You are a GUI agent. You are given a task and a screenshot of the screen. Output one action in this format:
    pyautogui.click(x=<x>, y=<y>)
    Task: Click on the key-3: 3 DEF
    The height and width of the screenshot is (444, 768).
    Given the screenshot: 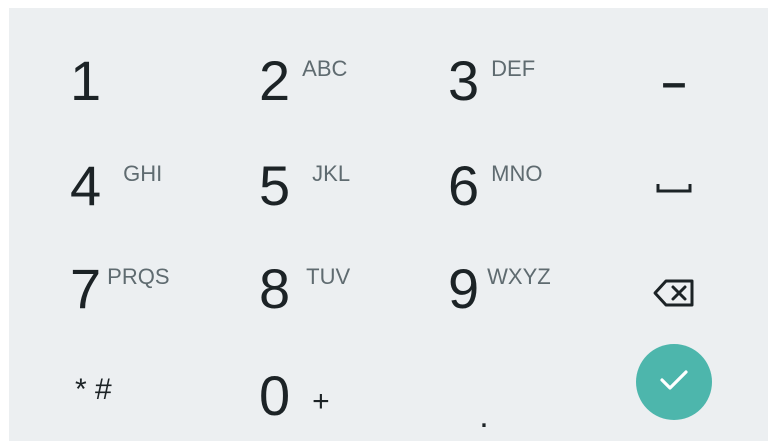 What is the action you would take?
    pyautogui.click(x=491, y=81)
    